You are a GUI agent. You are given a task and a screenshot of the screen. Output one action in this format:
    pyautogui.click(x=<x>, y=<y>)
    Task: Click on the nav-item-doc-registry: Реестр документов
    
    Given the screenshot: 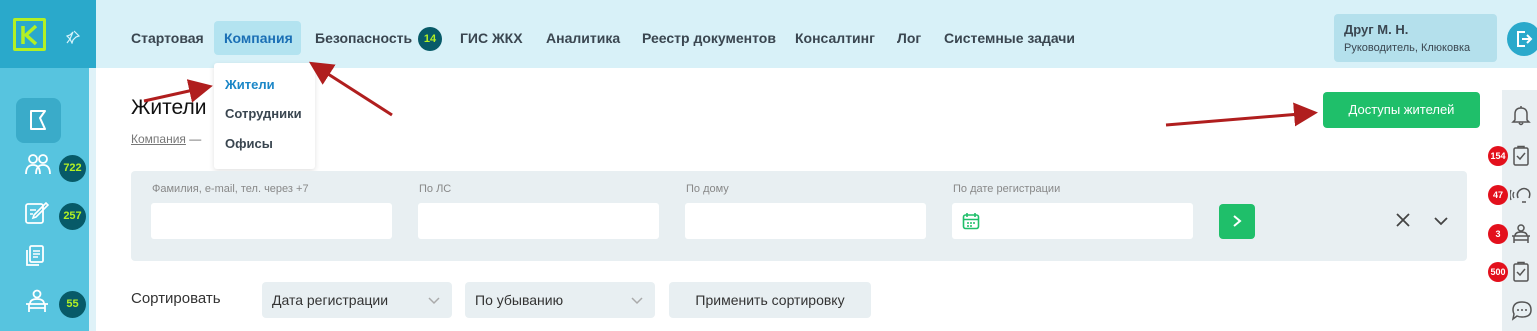 What is the action you would take?
    pyautogui.click(x=709, y=38)
    